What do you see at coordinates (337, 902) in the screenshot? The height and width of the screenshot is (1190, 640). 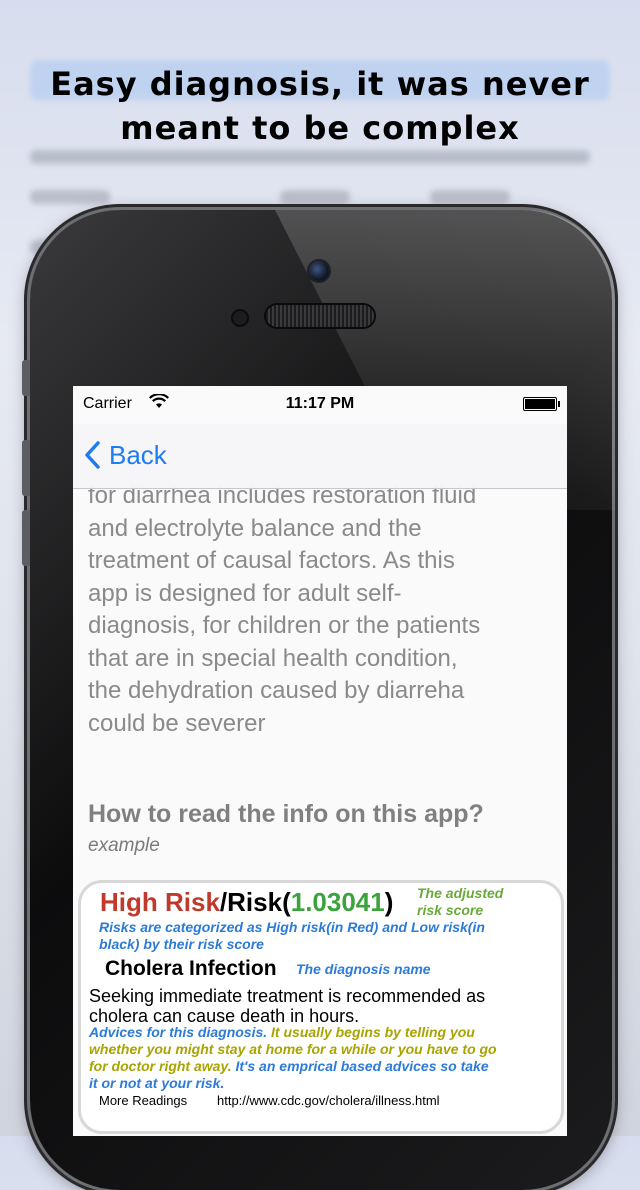 I see `risk-score: 1.03041` at bounding box center [337, 902].